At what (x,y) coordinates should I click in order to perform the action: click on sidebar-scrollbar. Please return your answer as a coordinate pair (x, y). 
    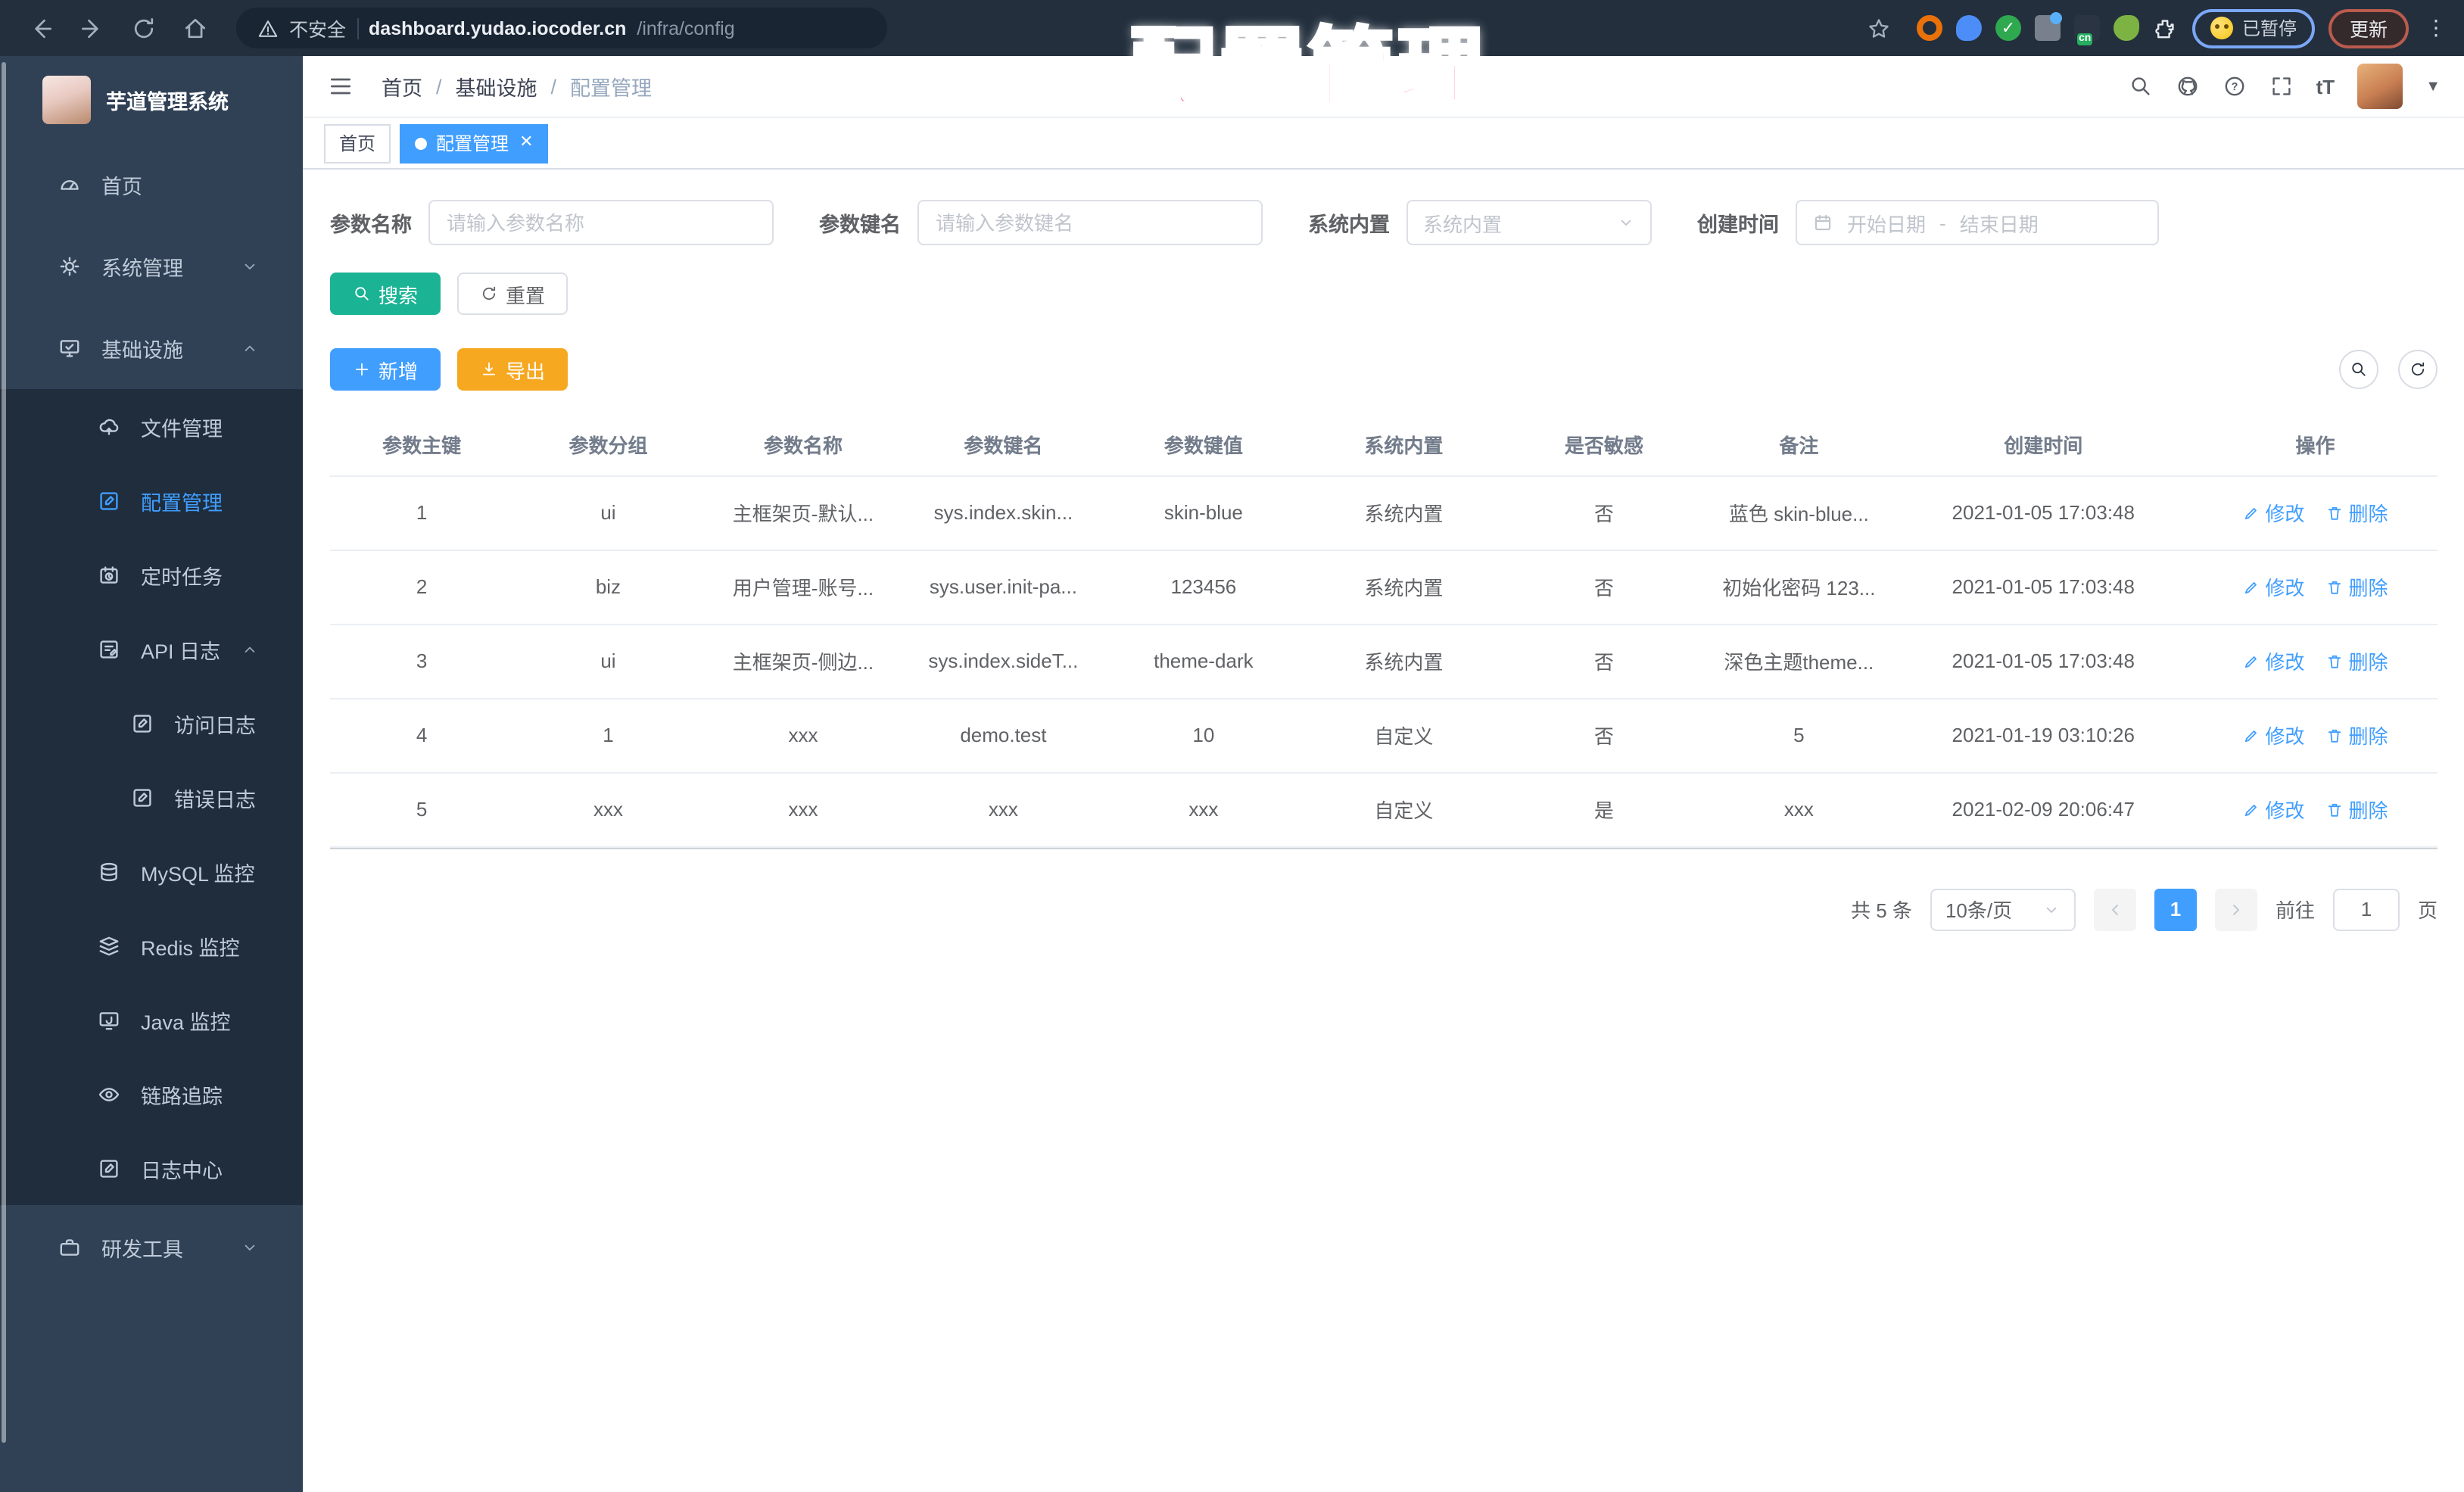
    Looking at the image, I should click on (4, 752).